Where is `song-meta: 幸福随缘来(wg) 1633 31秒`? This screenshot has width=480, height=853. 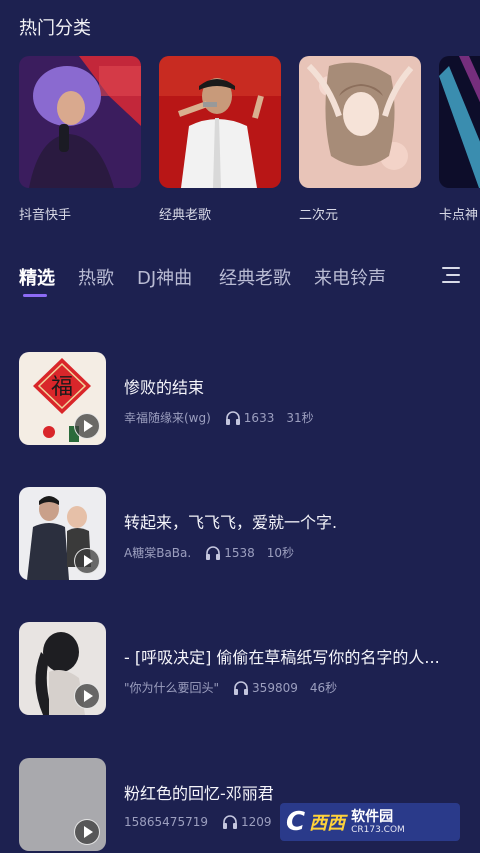
song-meta: 幸福随缘来(wg) 1633 31秒 is located at coordinates (219, 417).